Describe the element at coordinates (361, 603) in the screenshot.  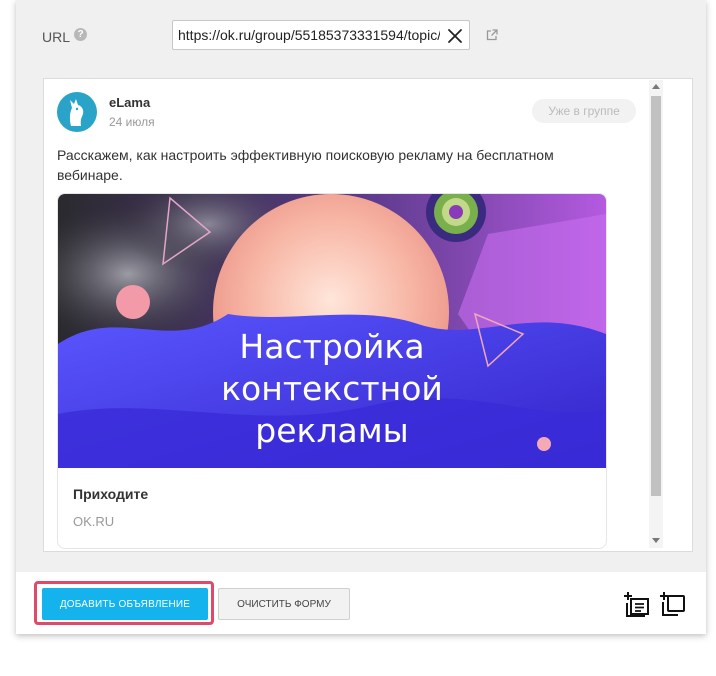
I see `form-footer: ДОБАВИТЬ ОБЪЯВЛЕНИЕ ОЧИСТИТЬ ФОРМУ` at that location.